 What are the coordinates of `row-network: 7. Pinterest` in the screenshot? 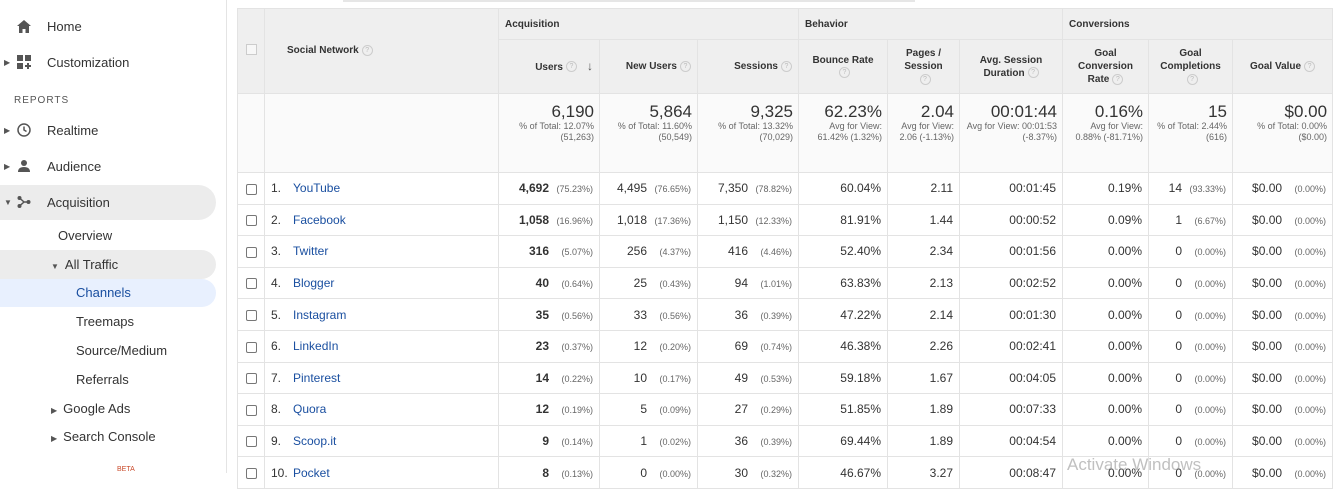 It's located at (381, 378).